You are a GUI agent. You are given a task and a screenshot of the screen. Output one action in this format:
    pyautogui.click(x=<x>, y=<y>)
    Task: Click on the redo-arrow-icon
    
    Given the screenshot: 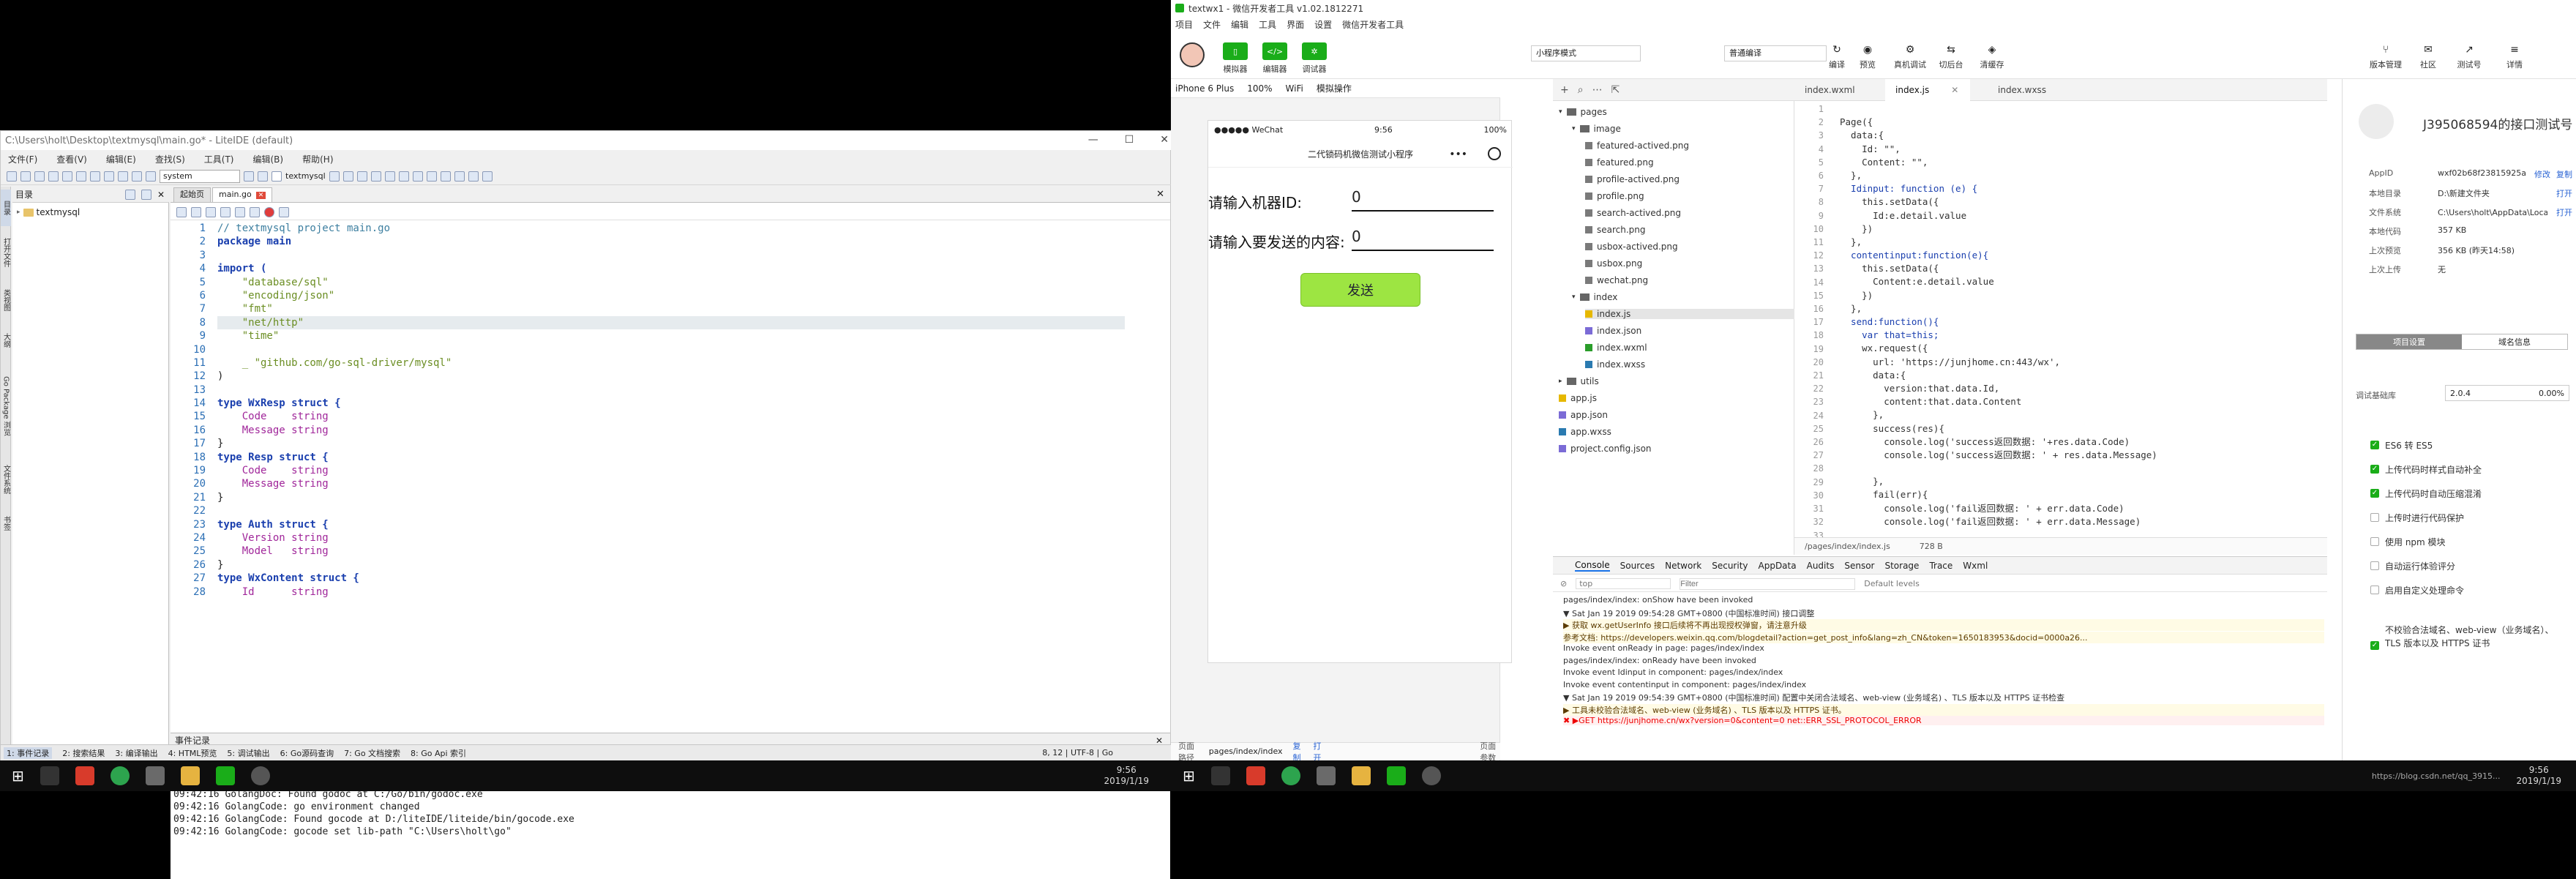 What is the action you would take?
    pyautogui.click(x=196, y=211)
    